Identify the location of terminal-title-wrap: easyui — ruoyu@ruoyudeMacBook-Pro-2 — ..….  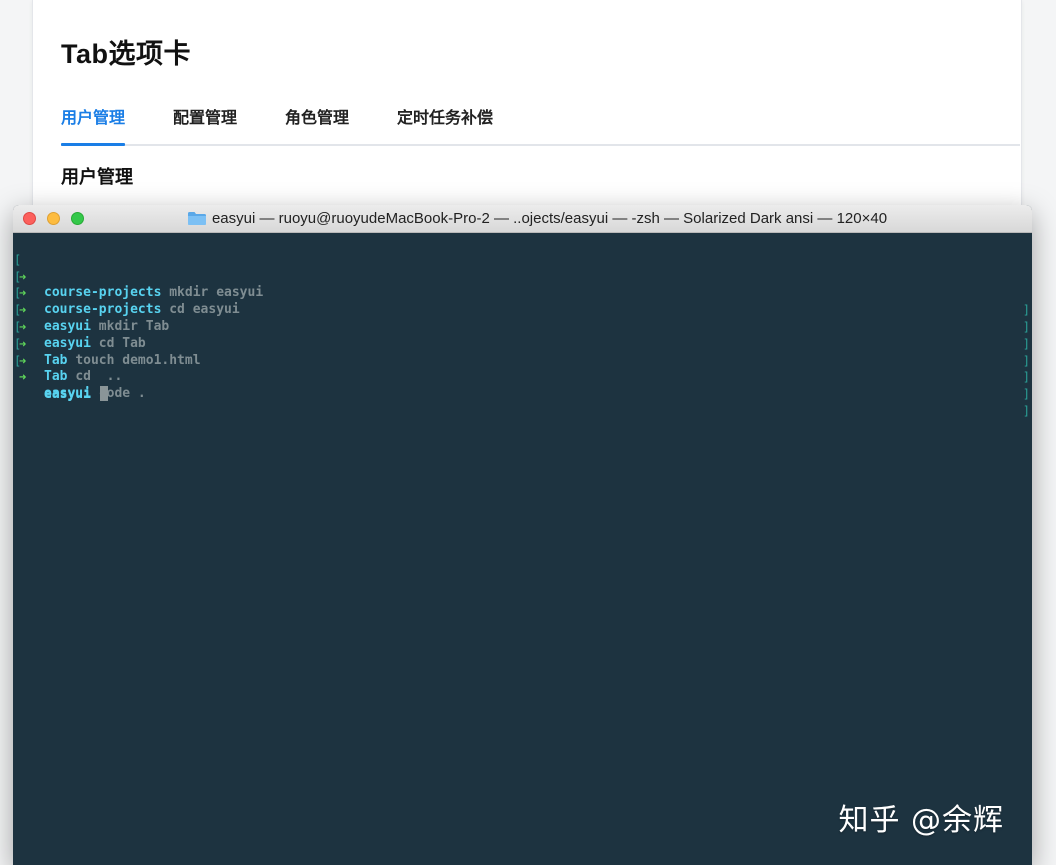
(522, 218).